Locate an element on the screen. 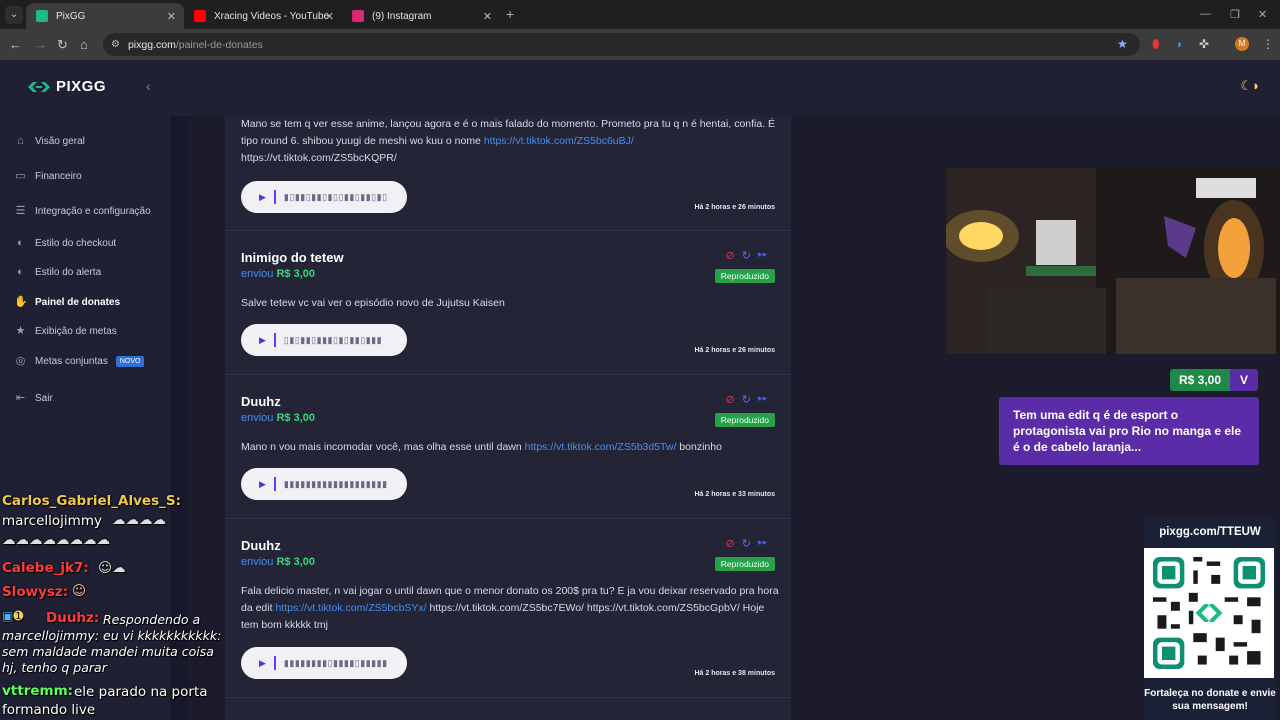  chat-username: Carlos_Gabriel_Alves_S: is located at coordinates (91, 501).